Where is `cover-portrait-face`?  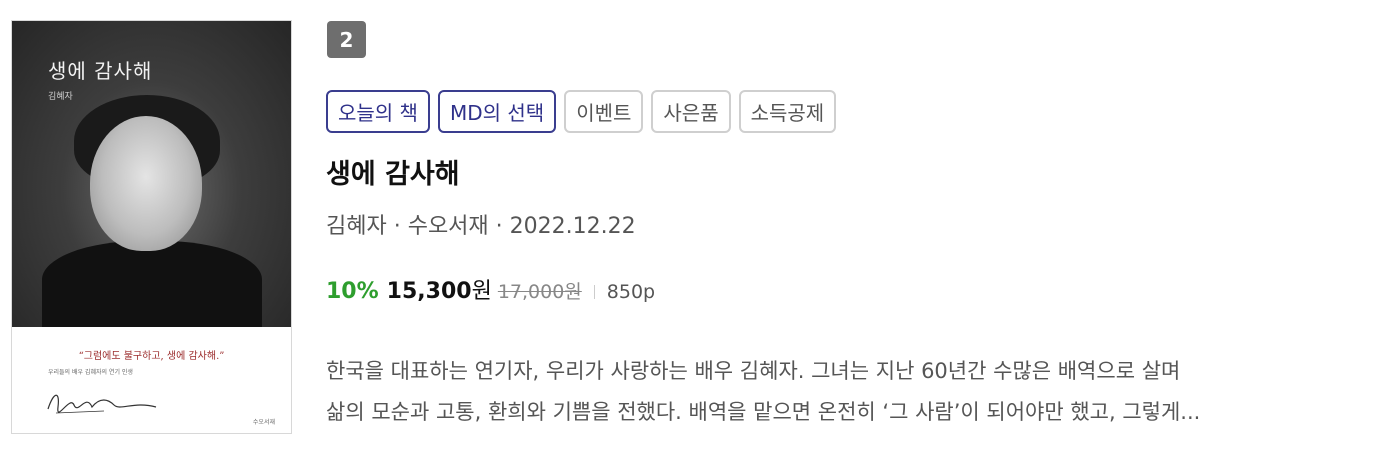
cover-portrait-face is located at coordinates (146, 183).